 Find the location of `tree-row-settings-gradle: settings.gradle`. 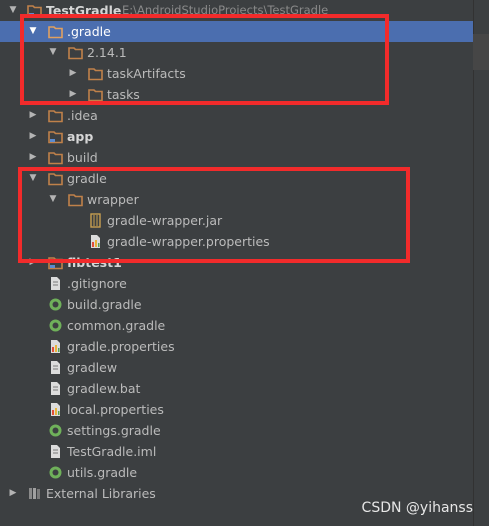

tree-row-settings-gradle: settings.gradle is located at coordinates (236, 430).